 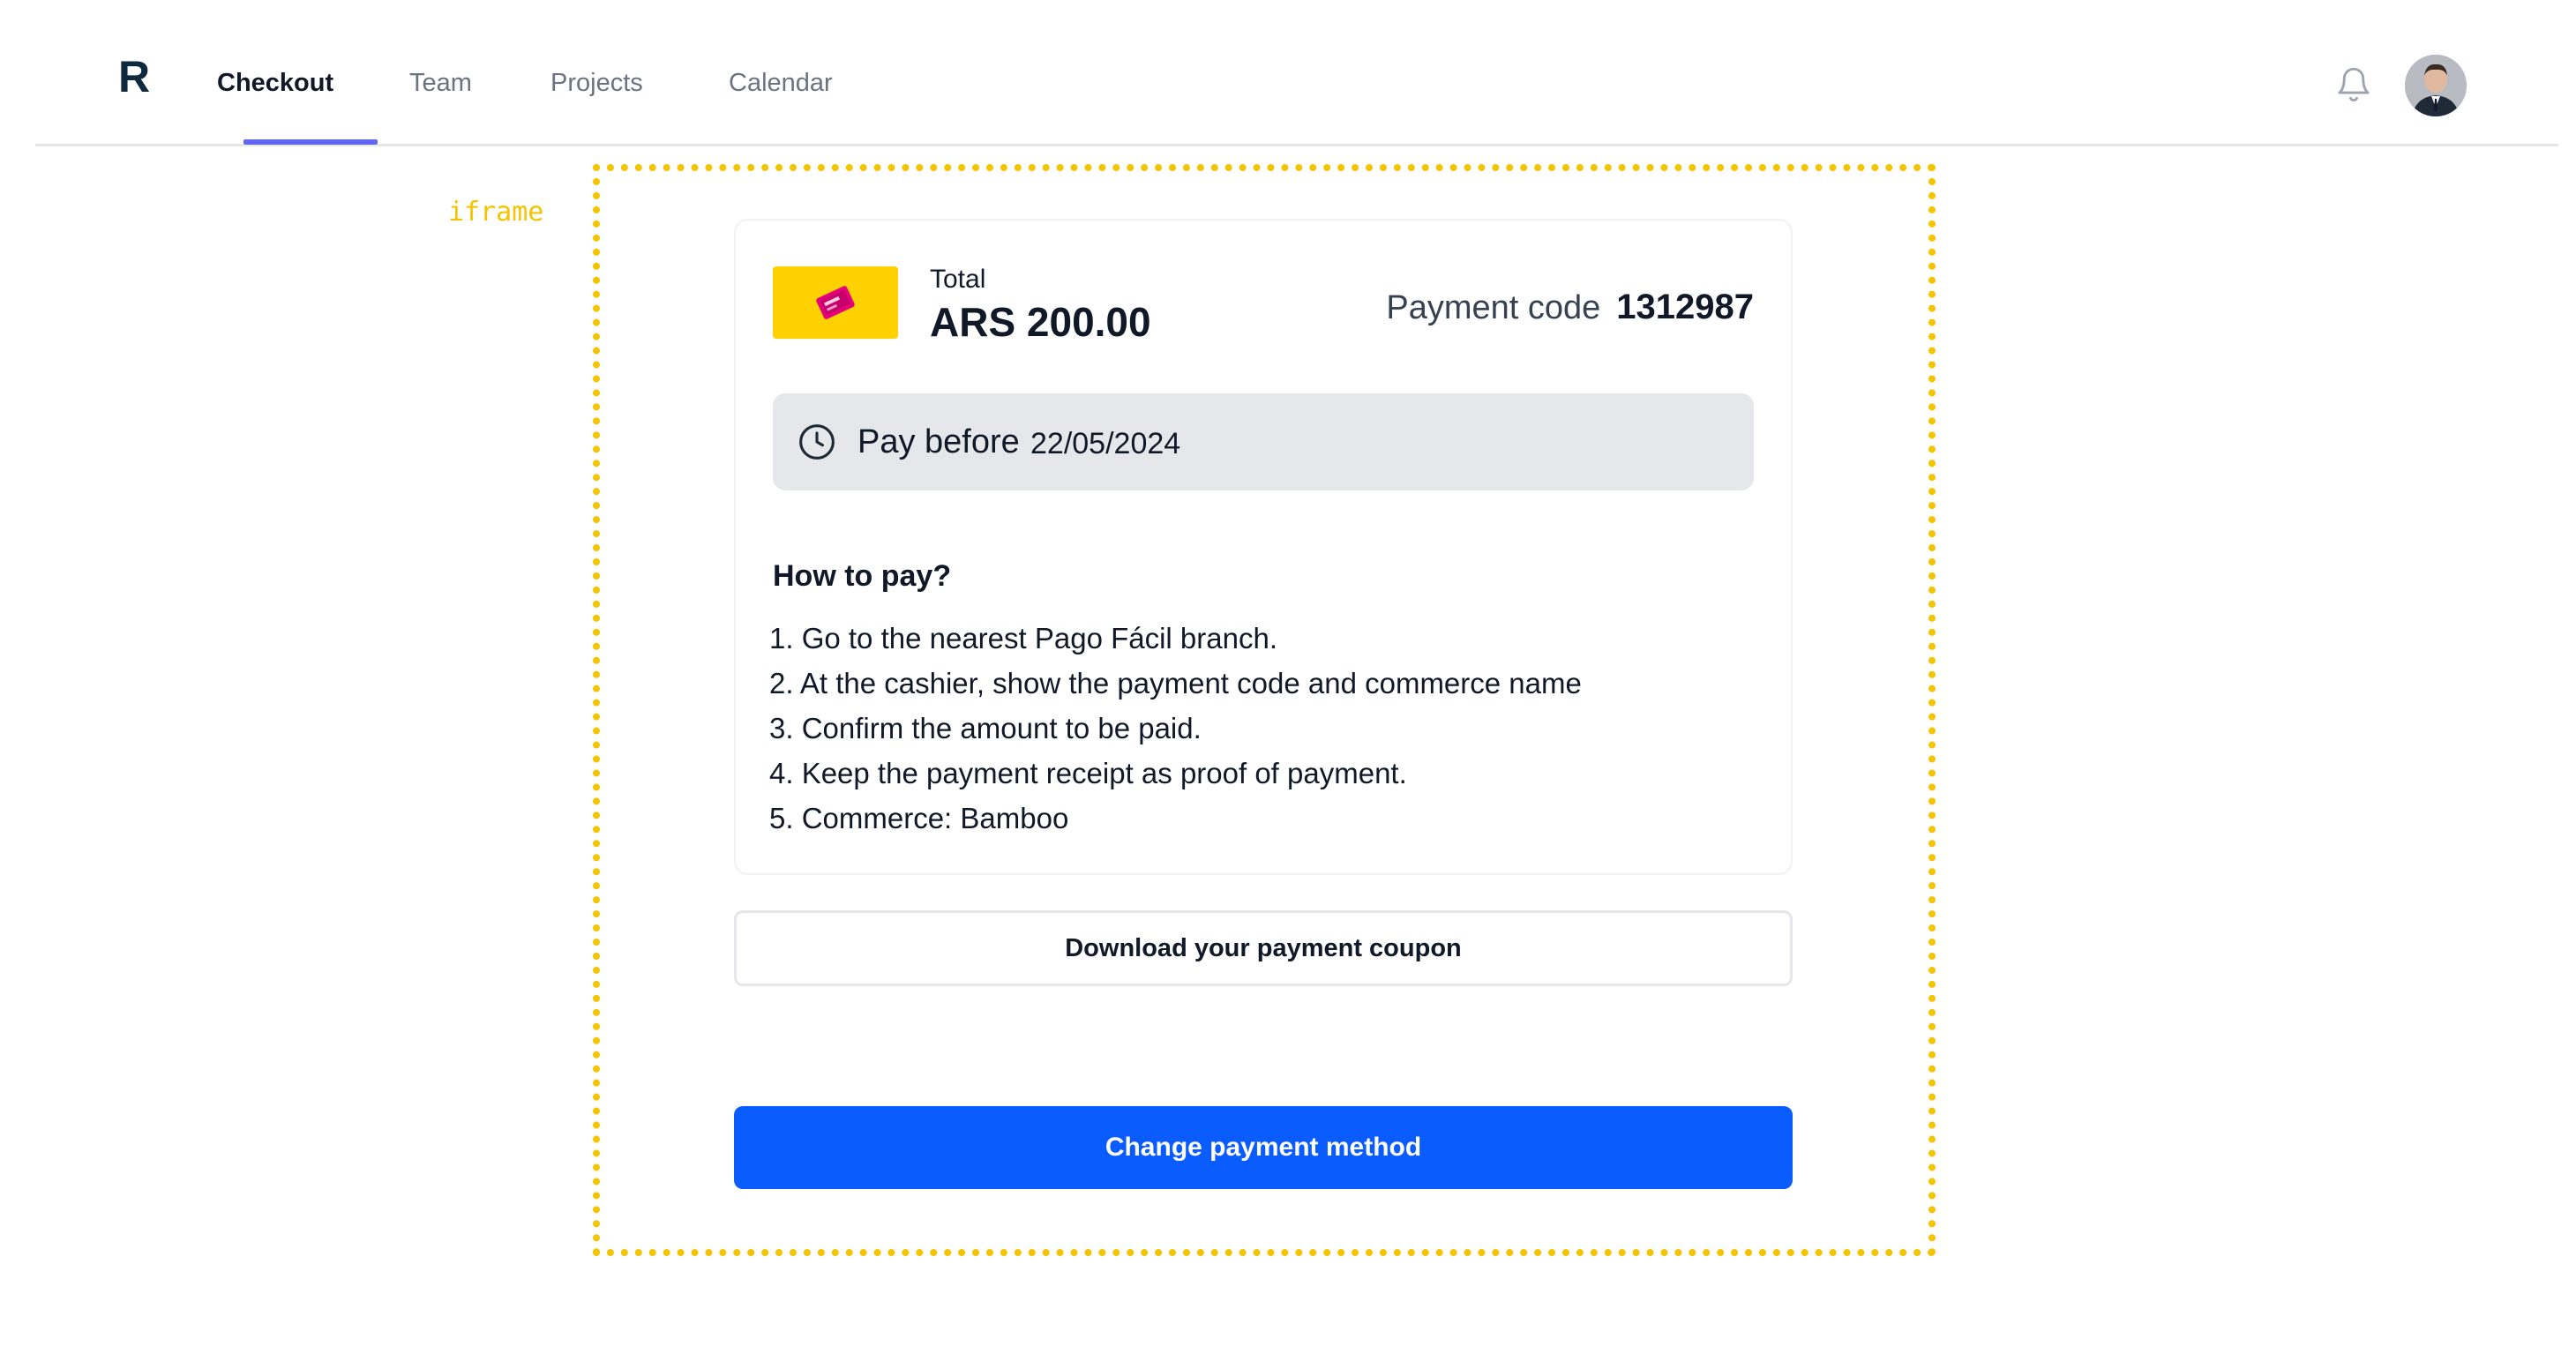 What do you see at coordinates (1494, 307) in the screenshot?
I see `payment-code-label: Payment code` at bounding box center [1494, 307].